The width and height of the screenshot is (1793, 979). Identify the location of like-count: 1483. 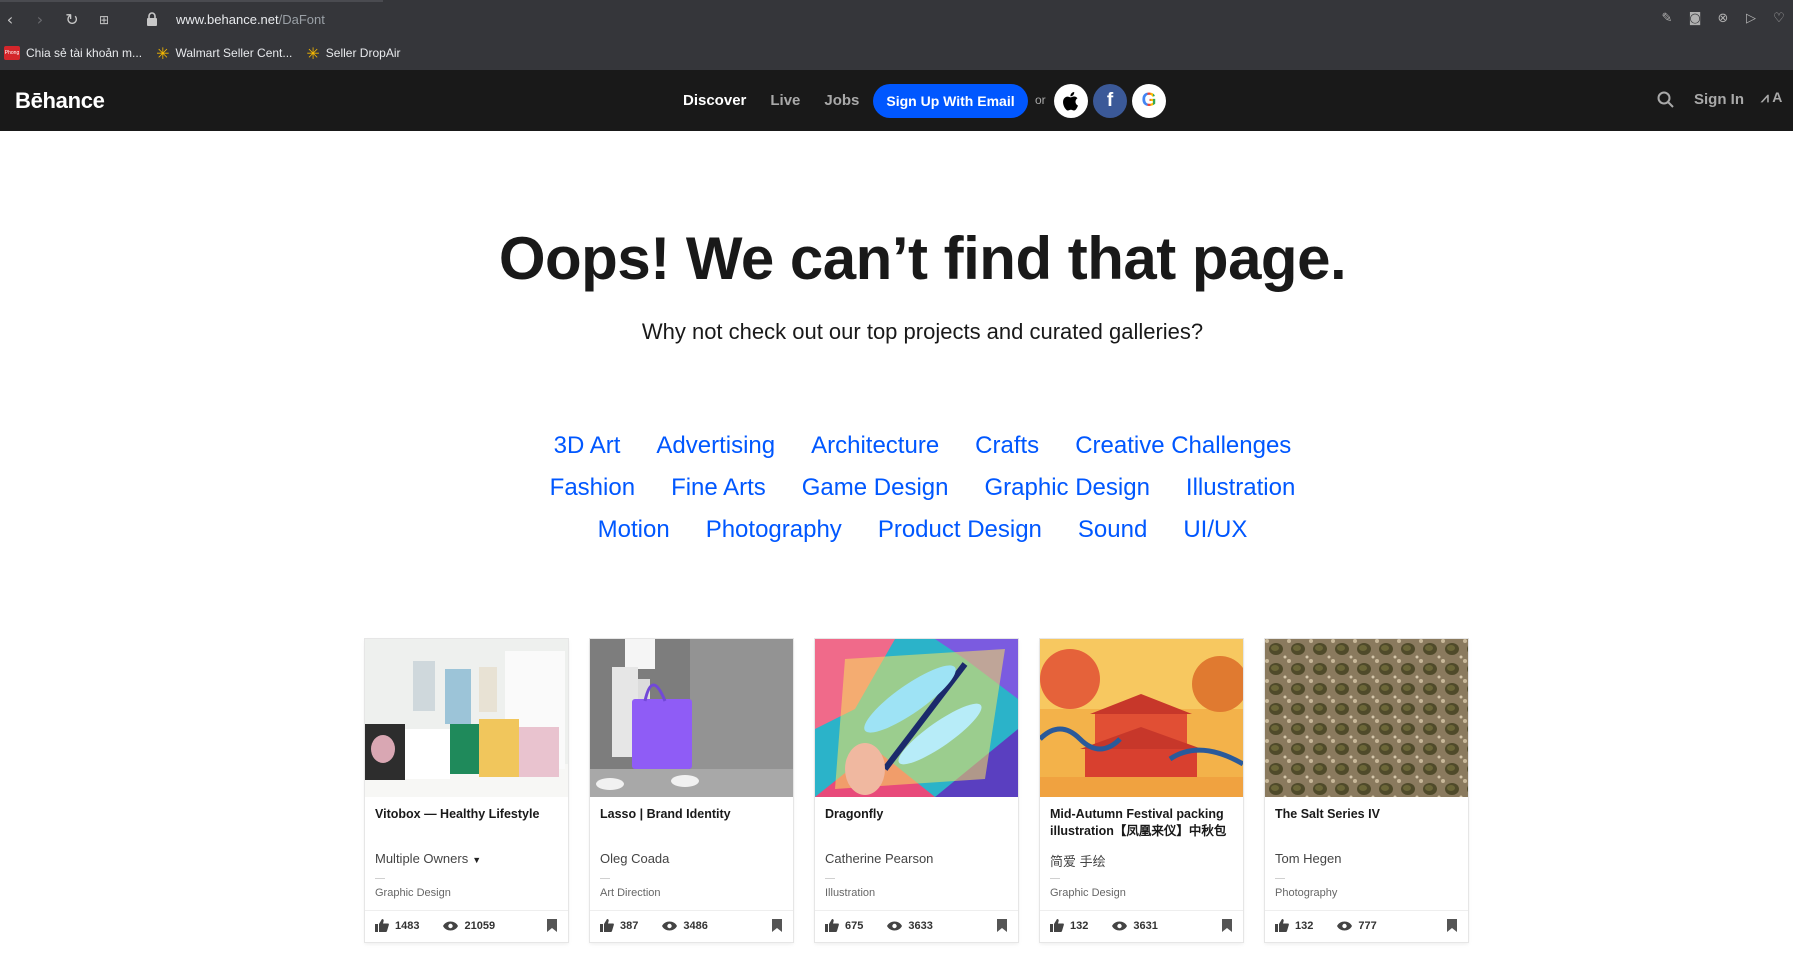
(407, 925).